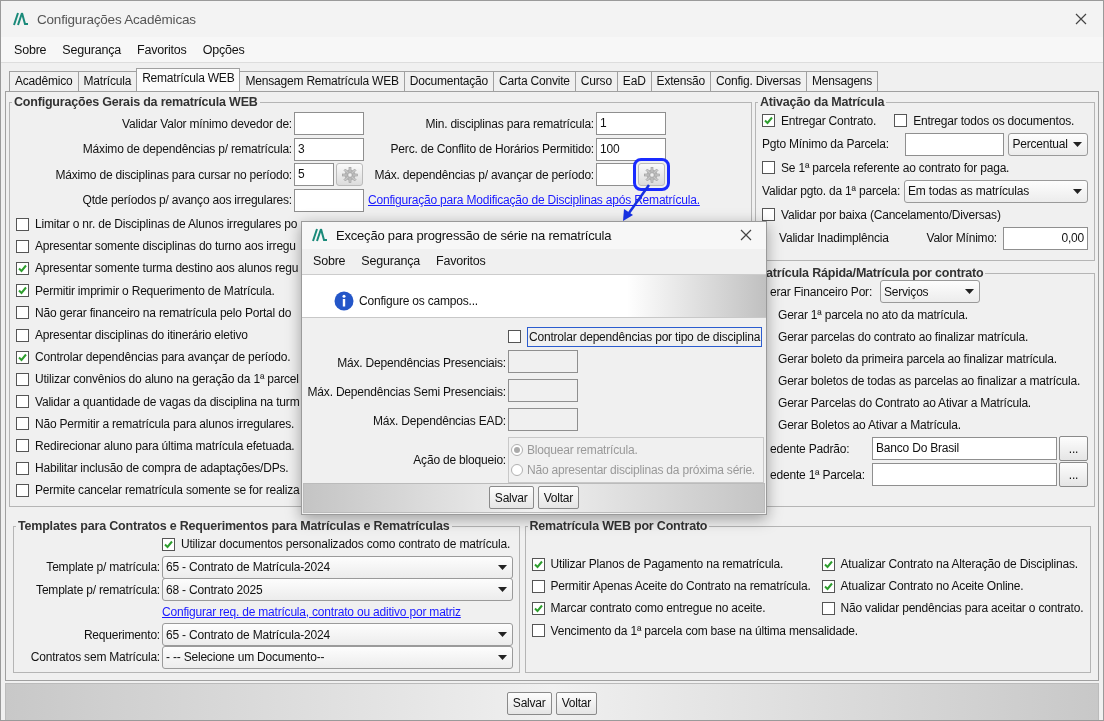 The width and height of the screenshot is (1104, 721). I want to click on input-field: 5, so click(314, 175).